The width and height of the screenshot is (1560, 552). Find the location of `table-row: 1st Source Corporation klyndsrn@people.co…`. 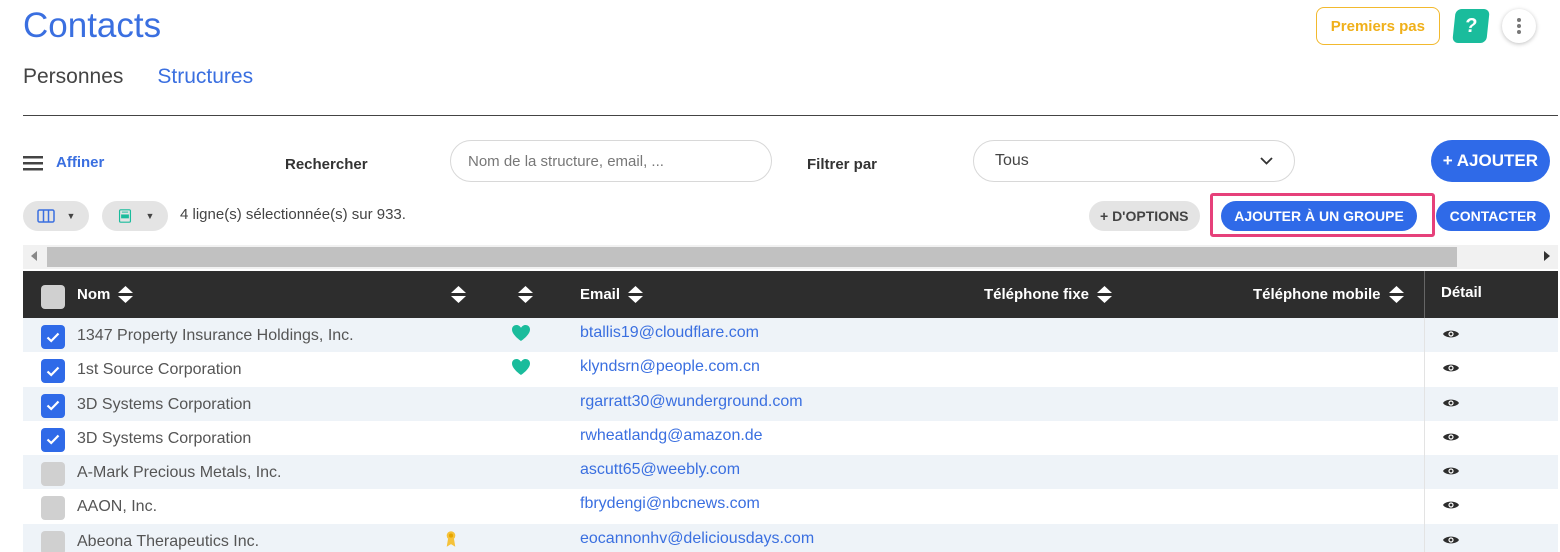

table-row: 1st Source Corporation klyndsrn@people.co… is located at coordinates (790, 369).